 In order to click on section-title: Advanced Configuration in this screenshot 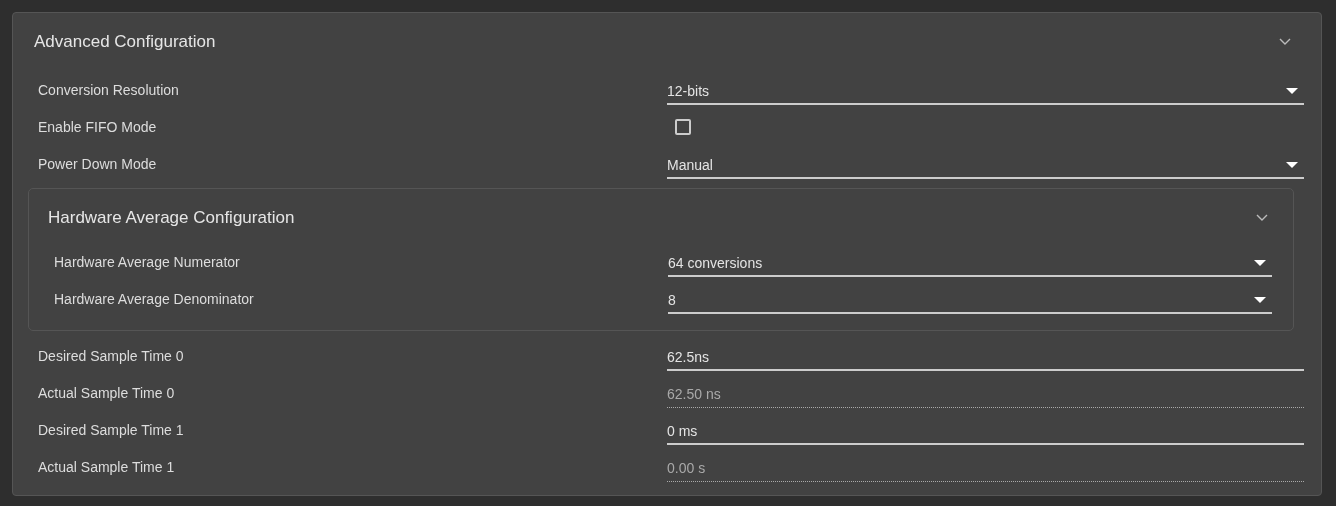, I will do `click(125, 42)`.